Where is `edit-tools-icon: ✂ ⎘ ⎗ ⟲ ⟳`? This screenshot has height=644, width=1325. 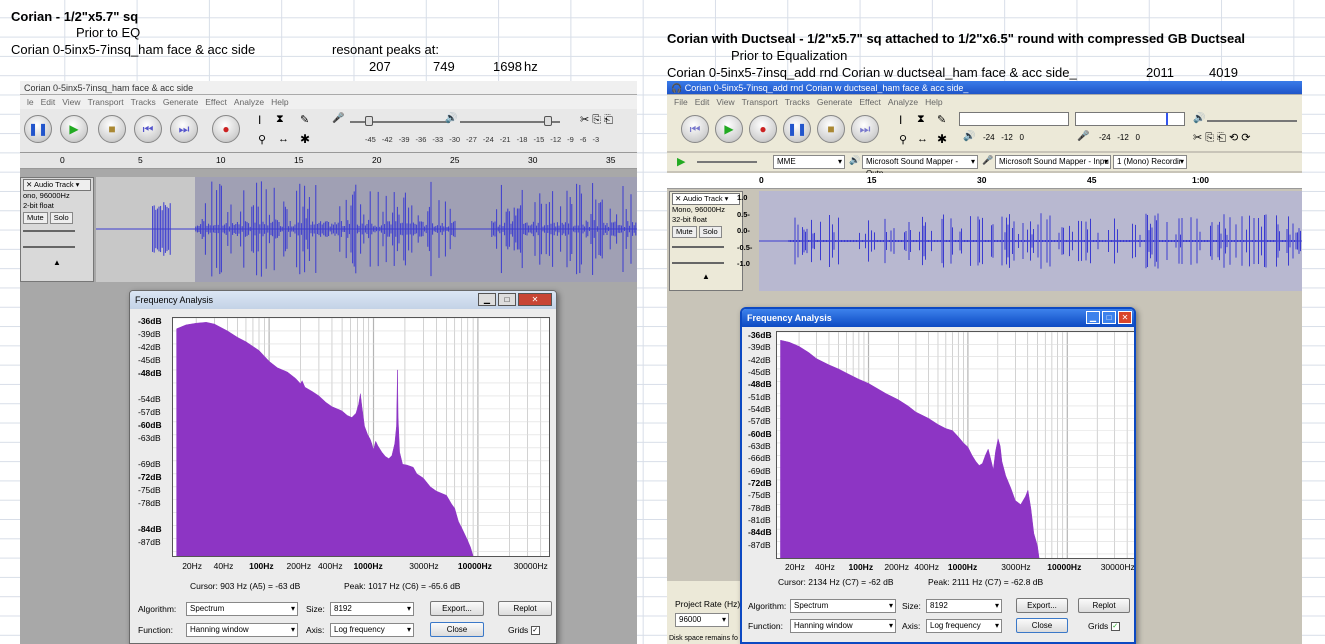
edit-tools-icon: ✂ ⎘ ⎗ ⟲ ⟳ is located at coordinates (1221, 138).